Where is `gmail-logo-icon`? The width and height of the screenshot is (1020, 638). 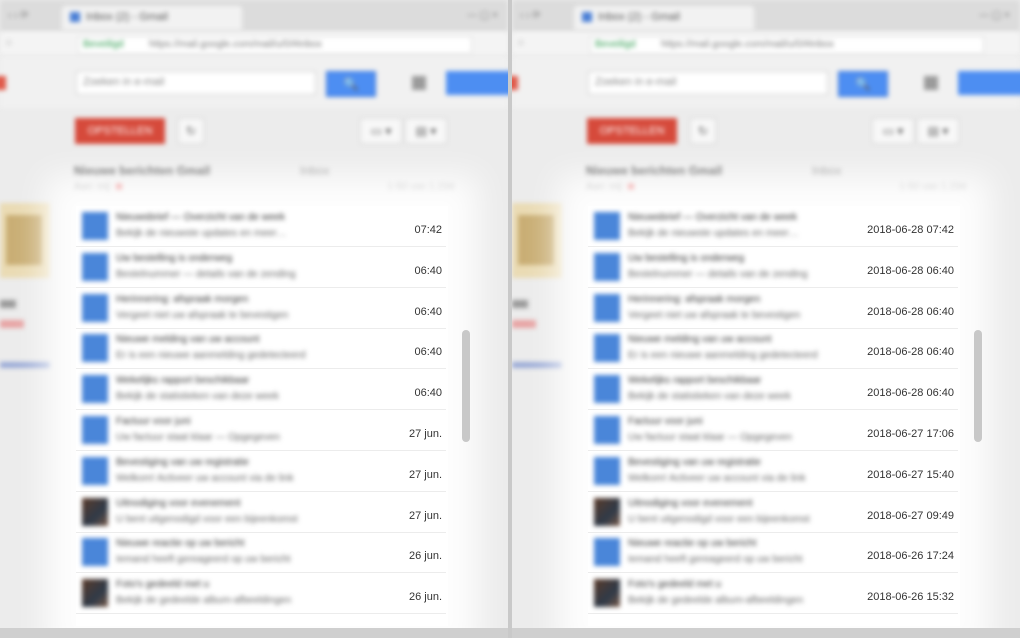
gmail-logo-icon is located at coordinates (515, 83).